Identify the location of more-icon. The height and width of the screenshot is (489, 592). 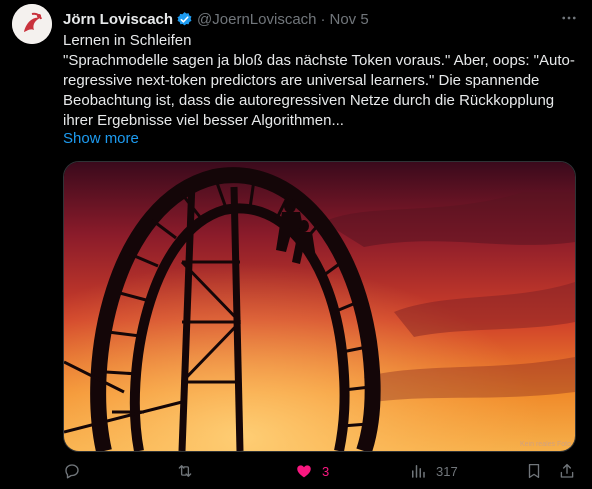
(569, 18).